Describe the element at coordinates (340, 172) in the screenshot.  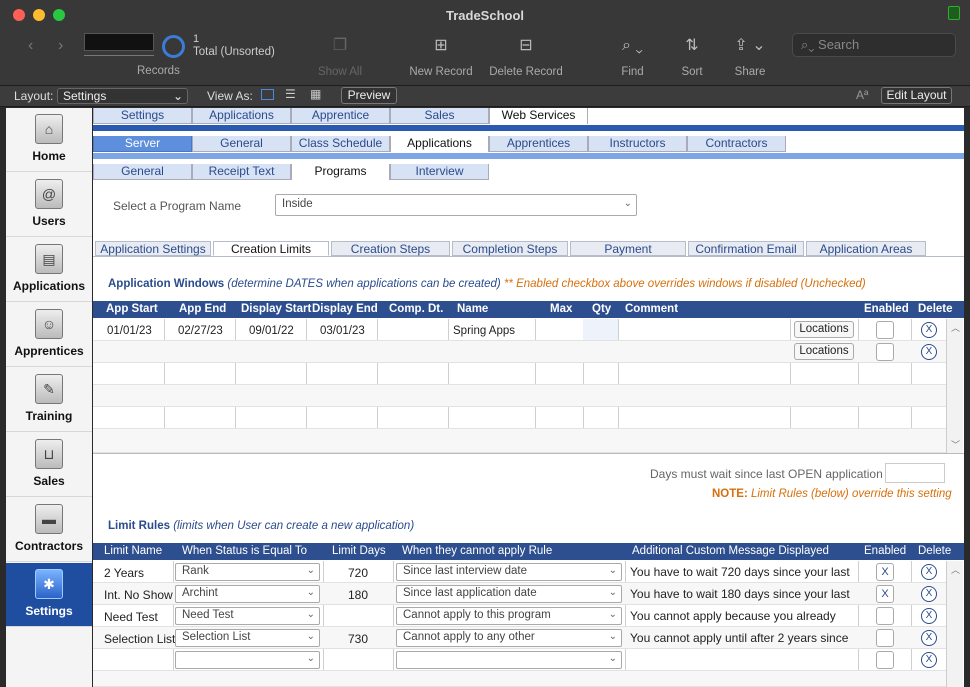
I see `tab-programs: Programs` at that location.